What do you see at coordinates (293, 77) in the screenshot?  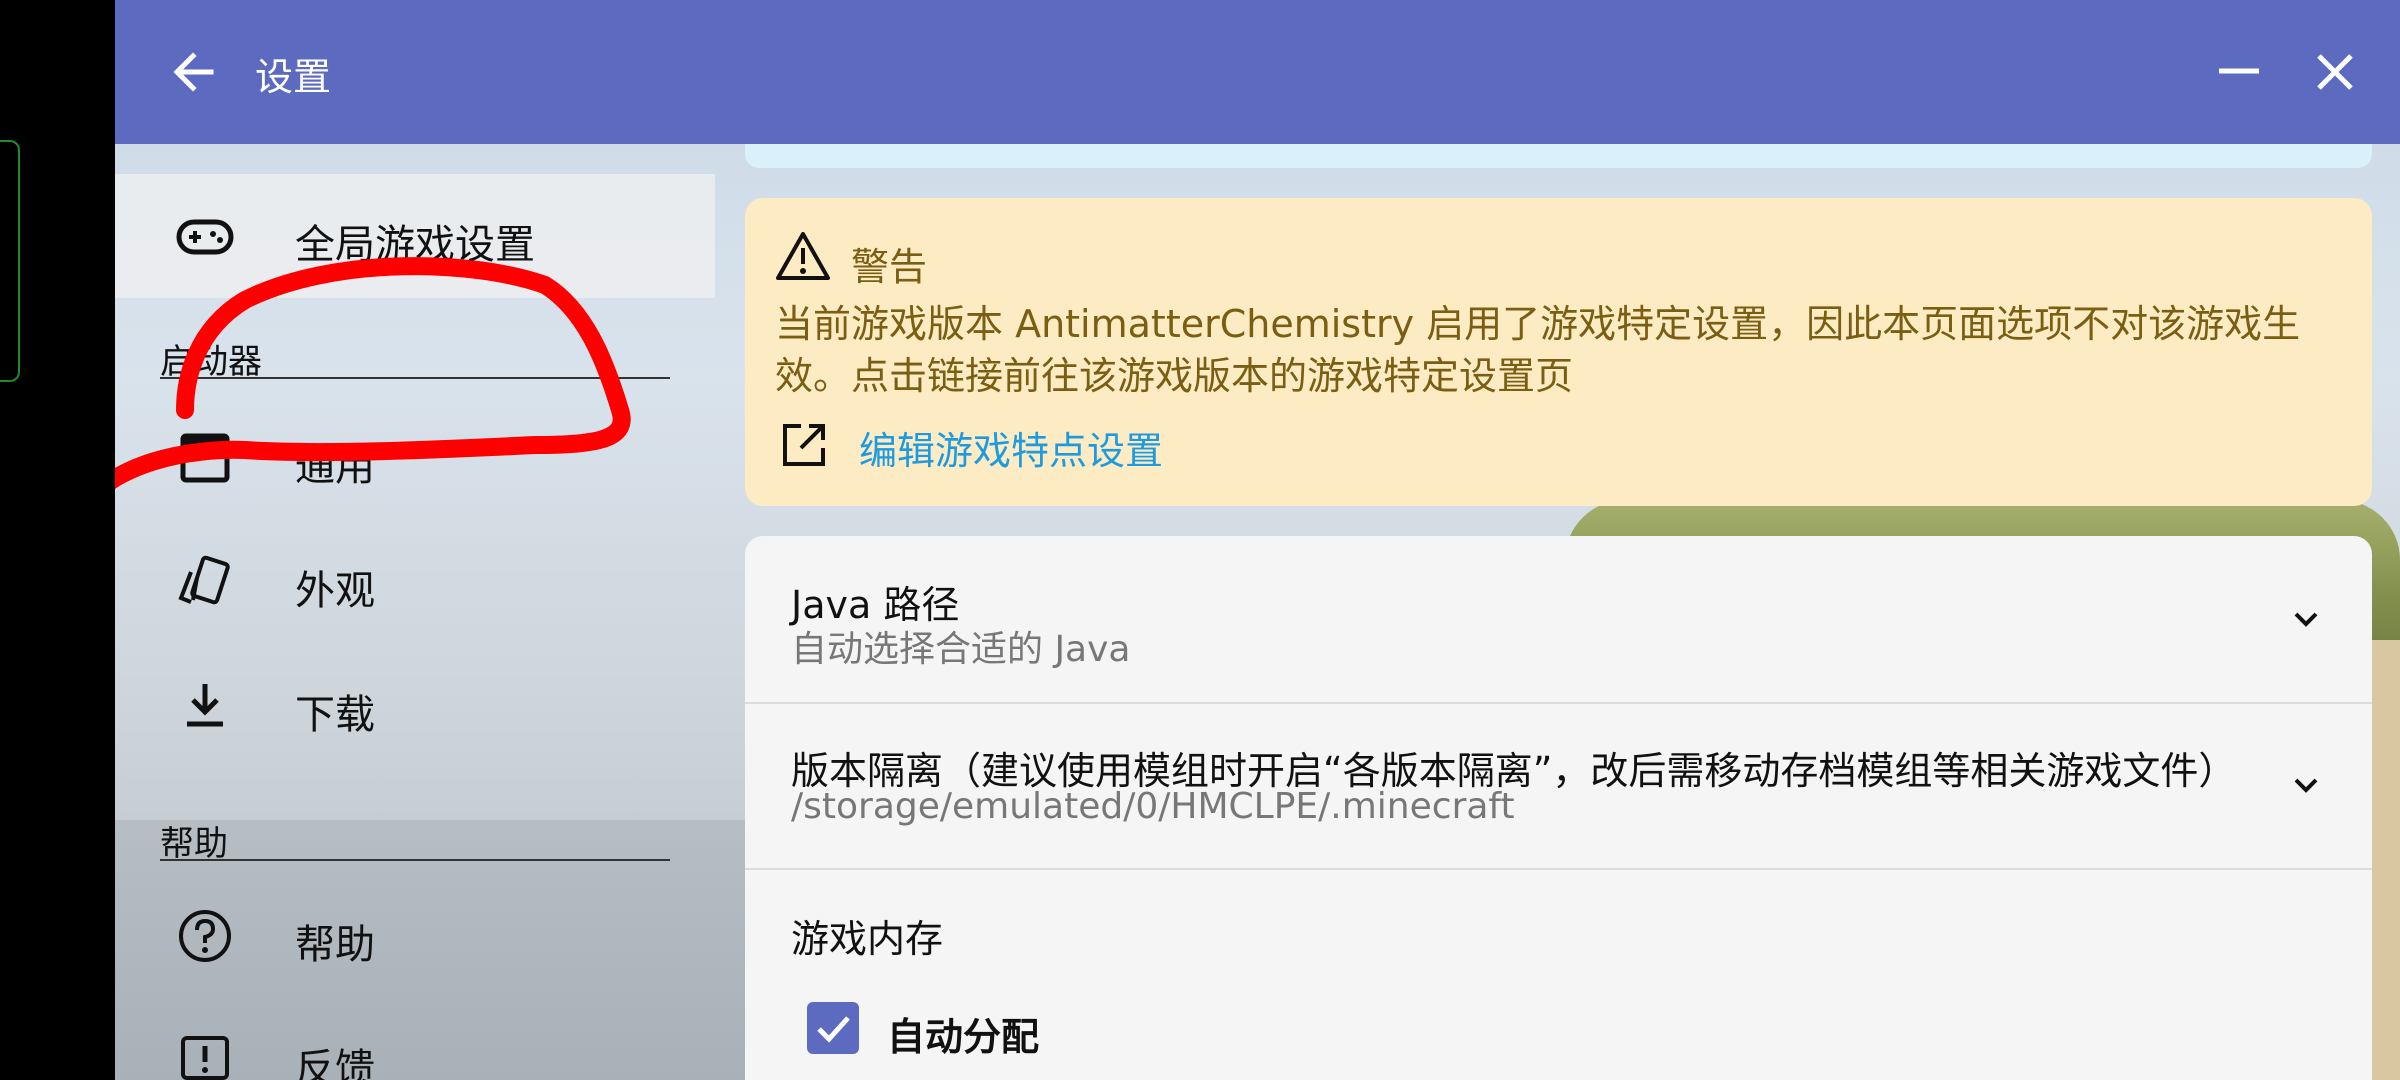 I see `page-title: 设置` at bounding box center [293, 77].